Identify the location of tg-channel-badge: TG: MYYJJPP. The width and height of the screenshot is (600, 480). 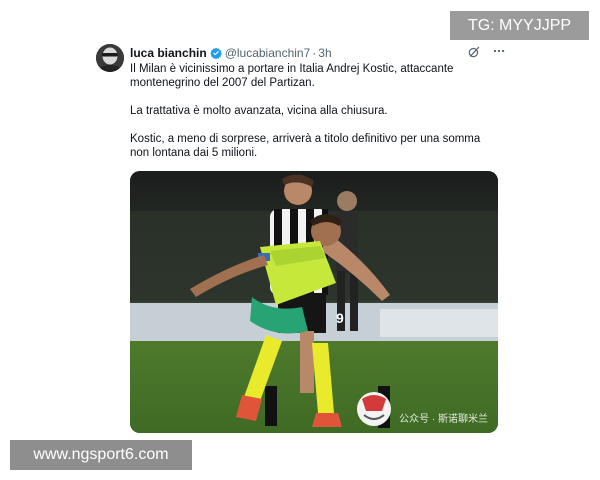
(519, 25).